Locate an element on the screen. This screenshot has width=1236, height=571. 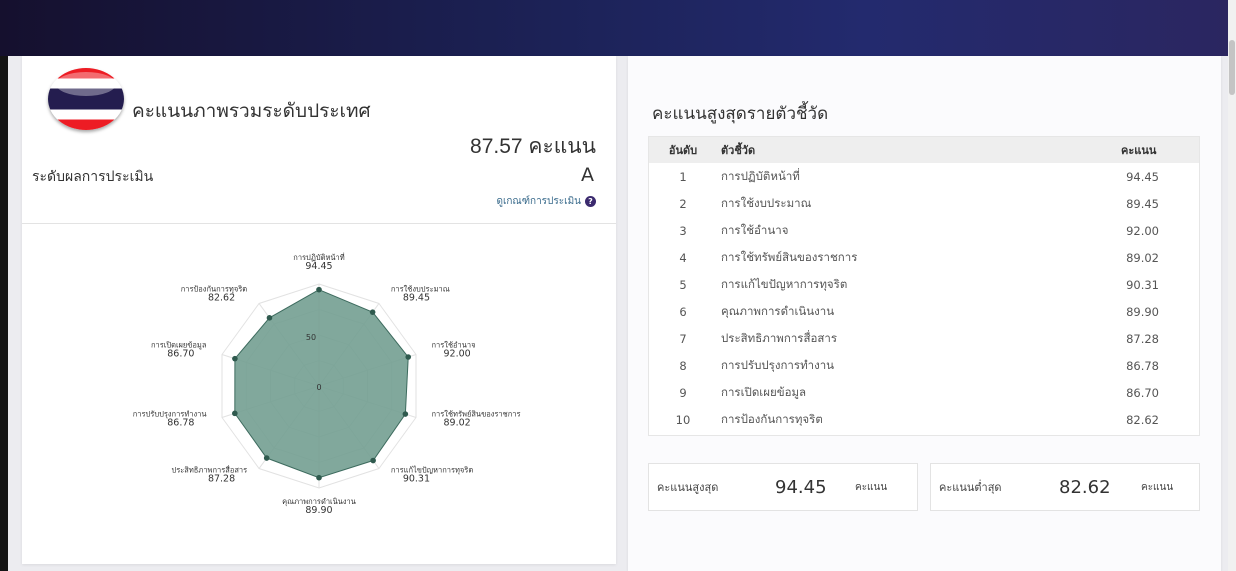
rank-cell: 2 is located at coordinates (683, 203).